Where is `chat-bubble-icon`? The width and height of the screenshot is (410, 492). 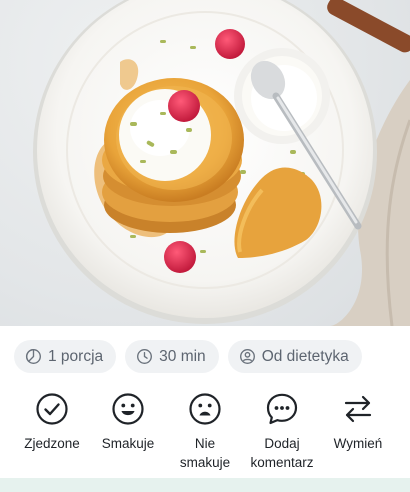
chat-bubble-icon is located at coordinates (282, 409).